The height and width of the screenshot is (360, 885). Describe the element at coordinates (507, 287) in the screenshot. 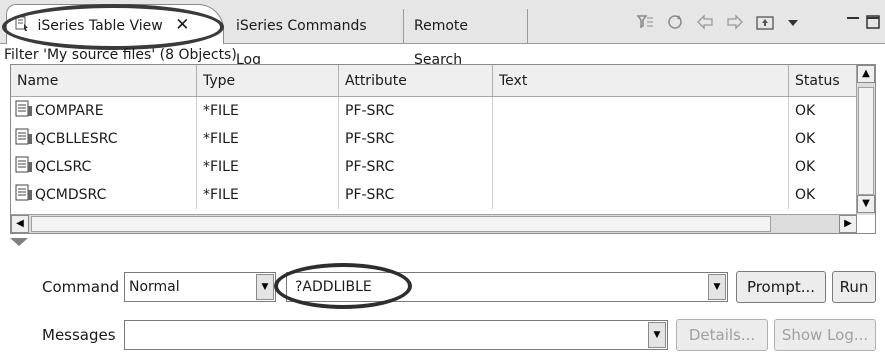

I see `command-input: ?ADDLIBLE ▼` at that location.